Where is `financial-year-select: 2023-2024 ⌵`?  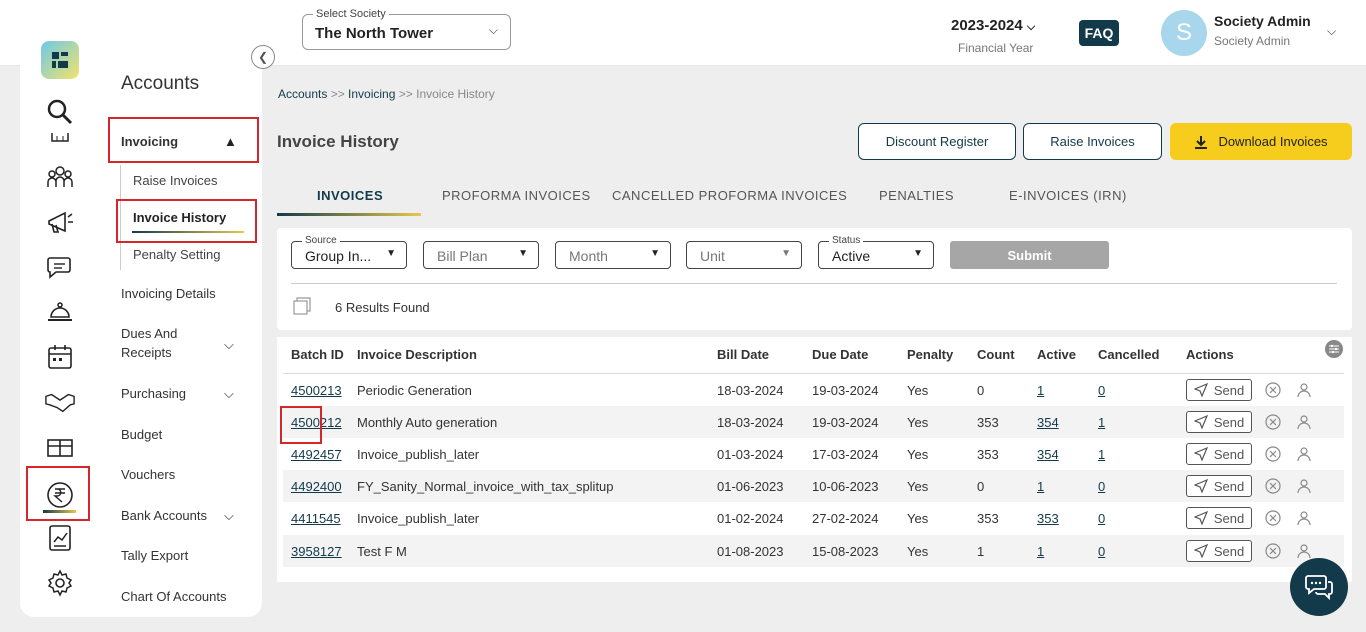
financial-year-select: 2023-2024 ⌵ is located at coordinates (993, 25).